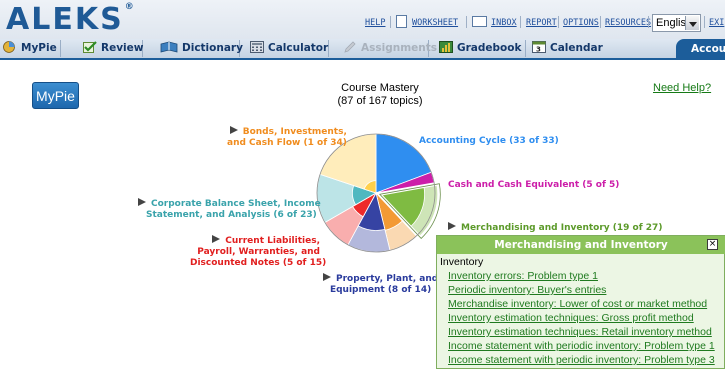 This screenshot has height=392, width=725. Describe the element at coordinates (555, 228) in the screenshot. I see `pie-label-merchandising: Merchandising and Inventory (19 of 27)` at that location.